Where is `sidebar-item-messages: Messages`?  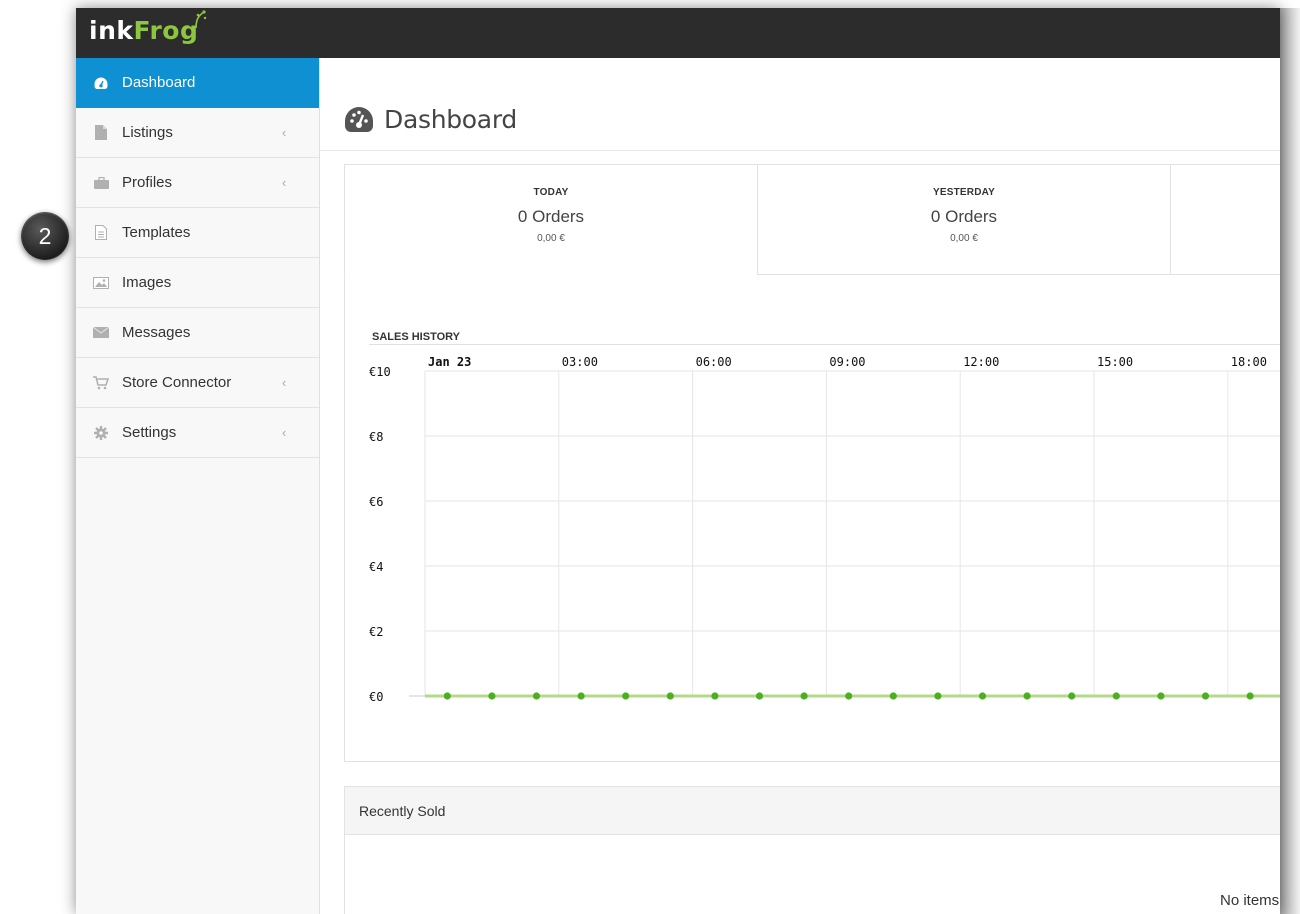
sidebar-item-messages: Messages is located at coordinates (197, 333).